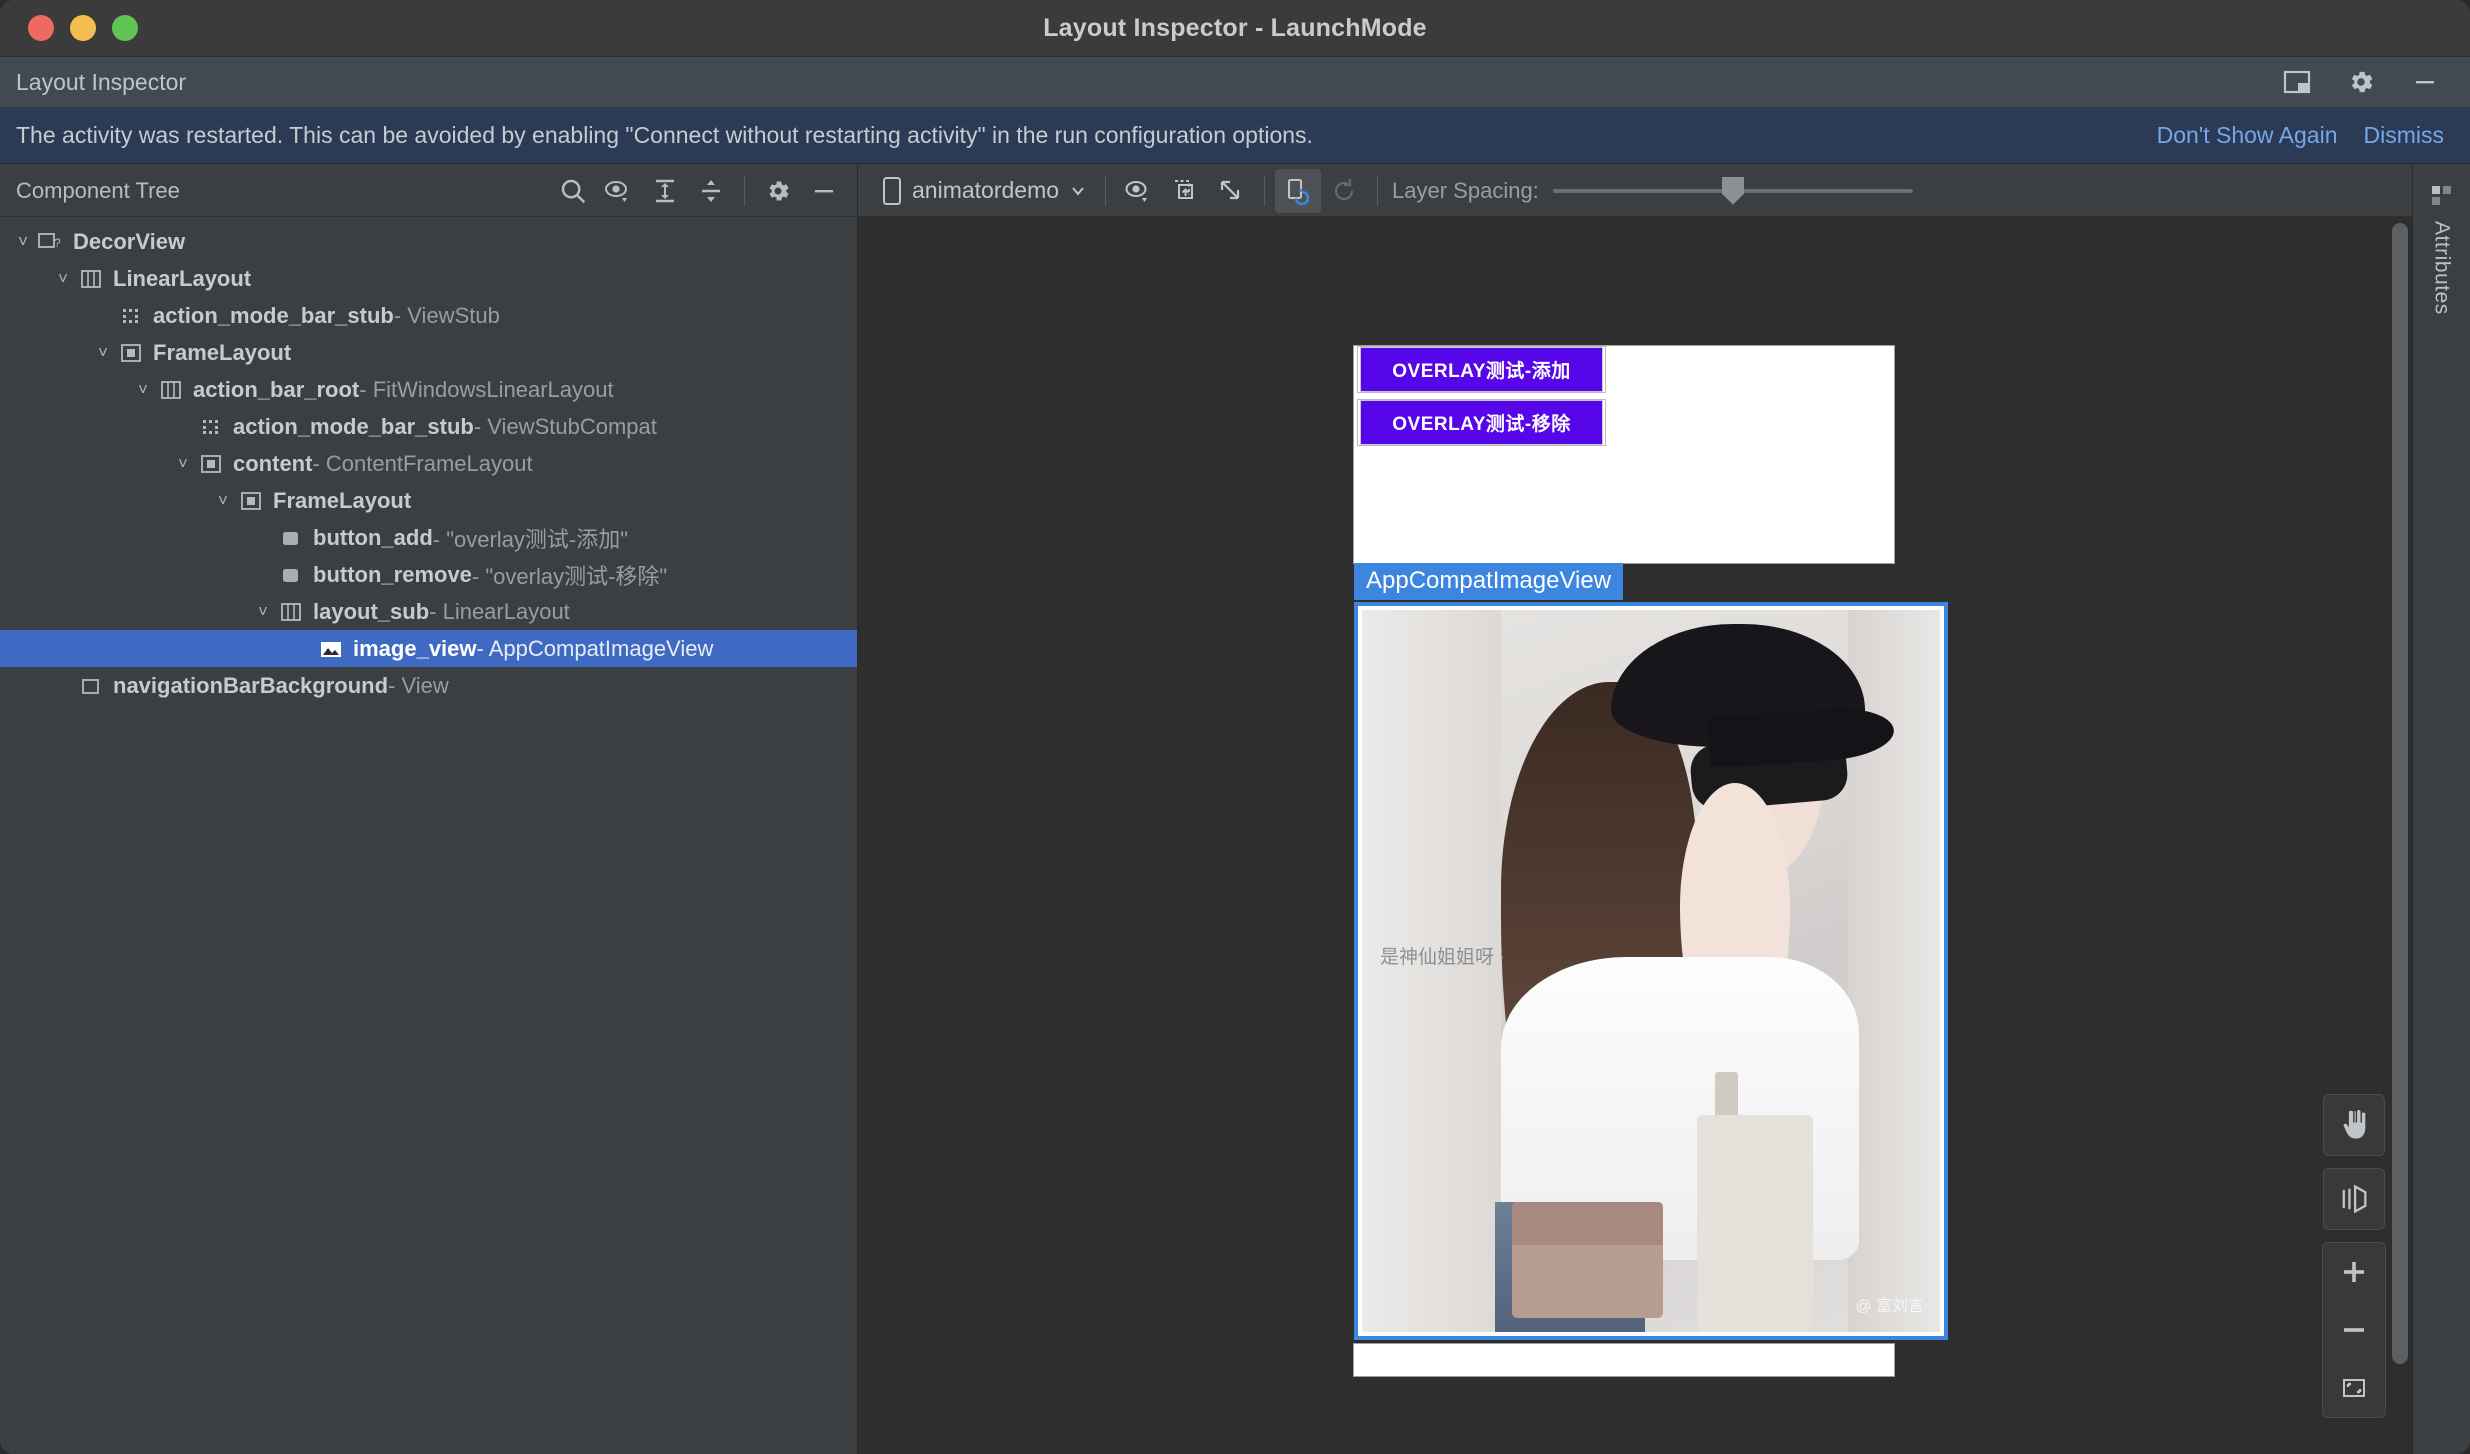  What do you see at coordinates (428, 315) in the screenshot?
I see `tree-row-action_mode_bar_stub: ˅action_mode_bar_stub - ViewStub` at bounding box center [428, 315].